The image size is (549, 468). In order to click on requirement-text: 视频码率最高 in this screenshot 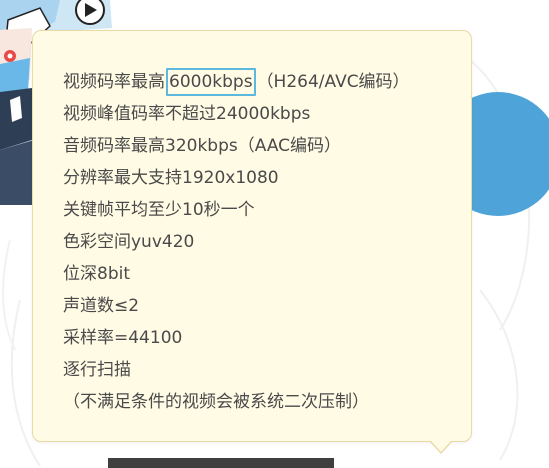, I will do `click(114, 82)`.